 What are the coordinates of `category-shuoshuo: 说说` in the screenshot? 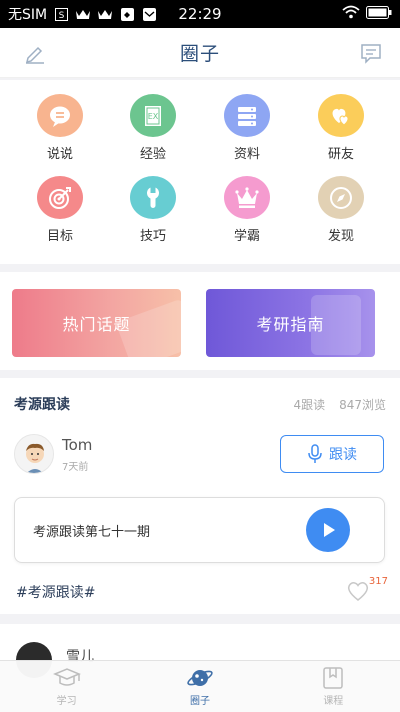 It's located at (60, 122).